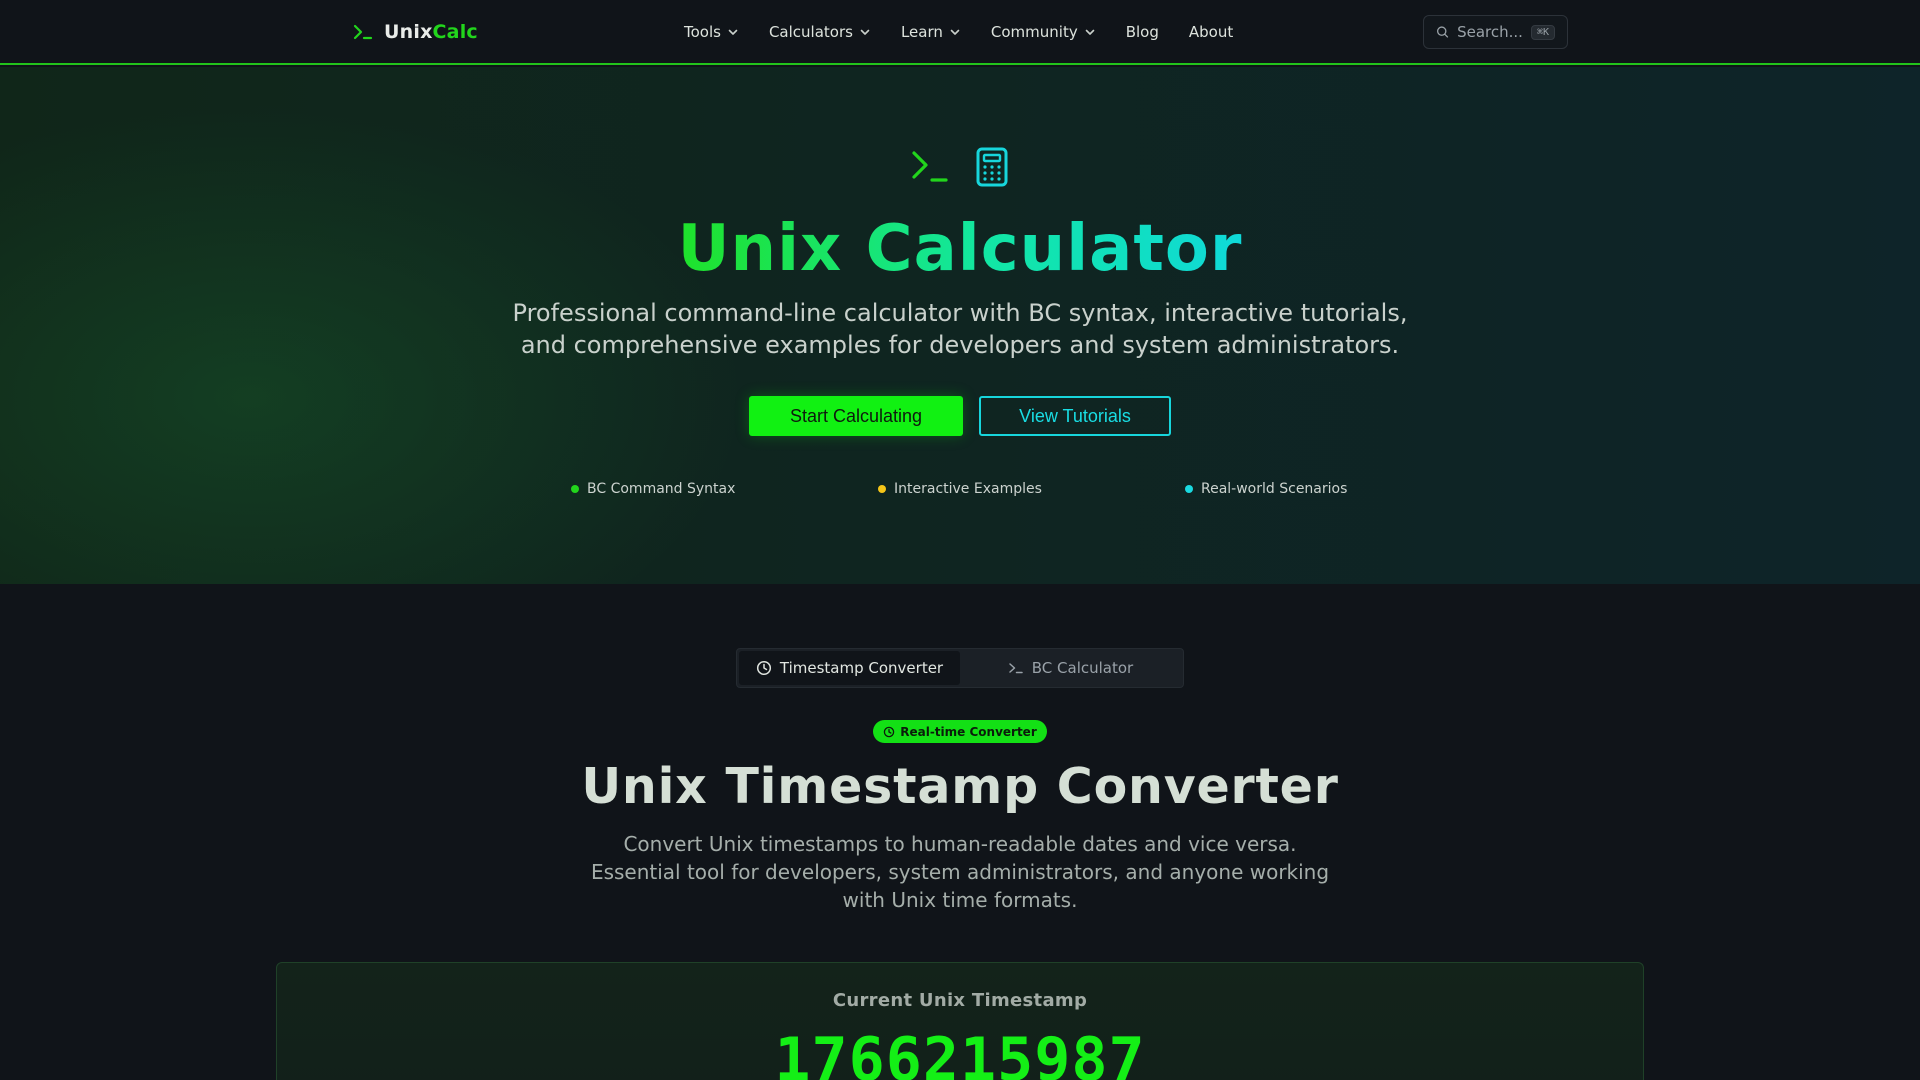  What do you see at coordinates (1442, 32) in the screenshot?
I see `search-icon` at bounding box center [1442, 32].